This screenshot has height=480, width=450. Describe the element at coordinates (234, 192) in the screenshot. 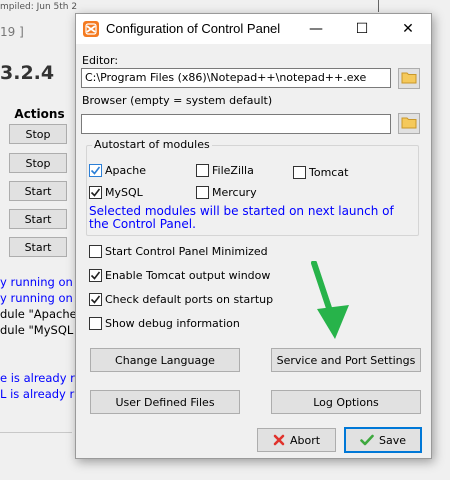

I see `checkbox-label: Mercury` at that location.